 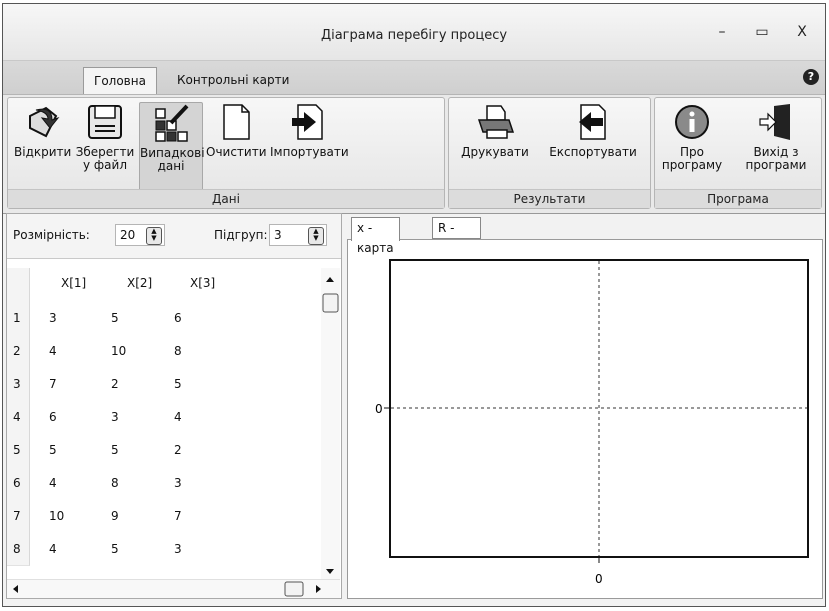 I want to click on table-row: 7 10 9 7, so click(x=163, y=516).